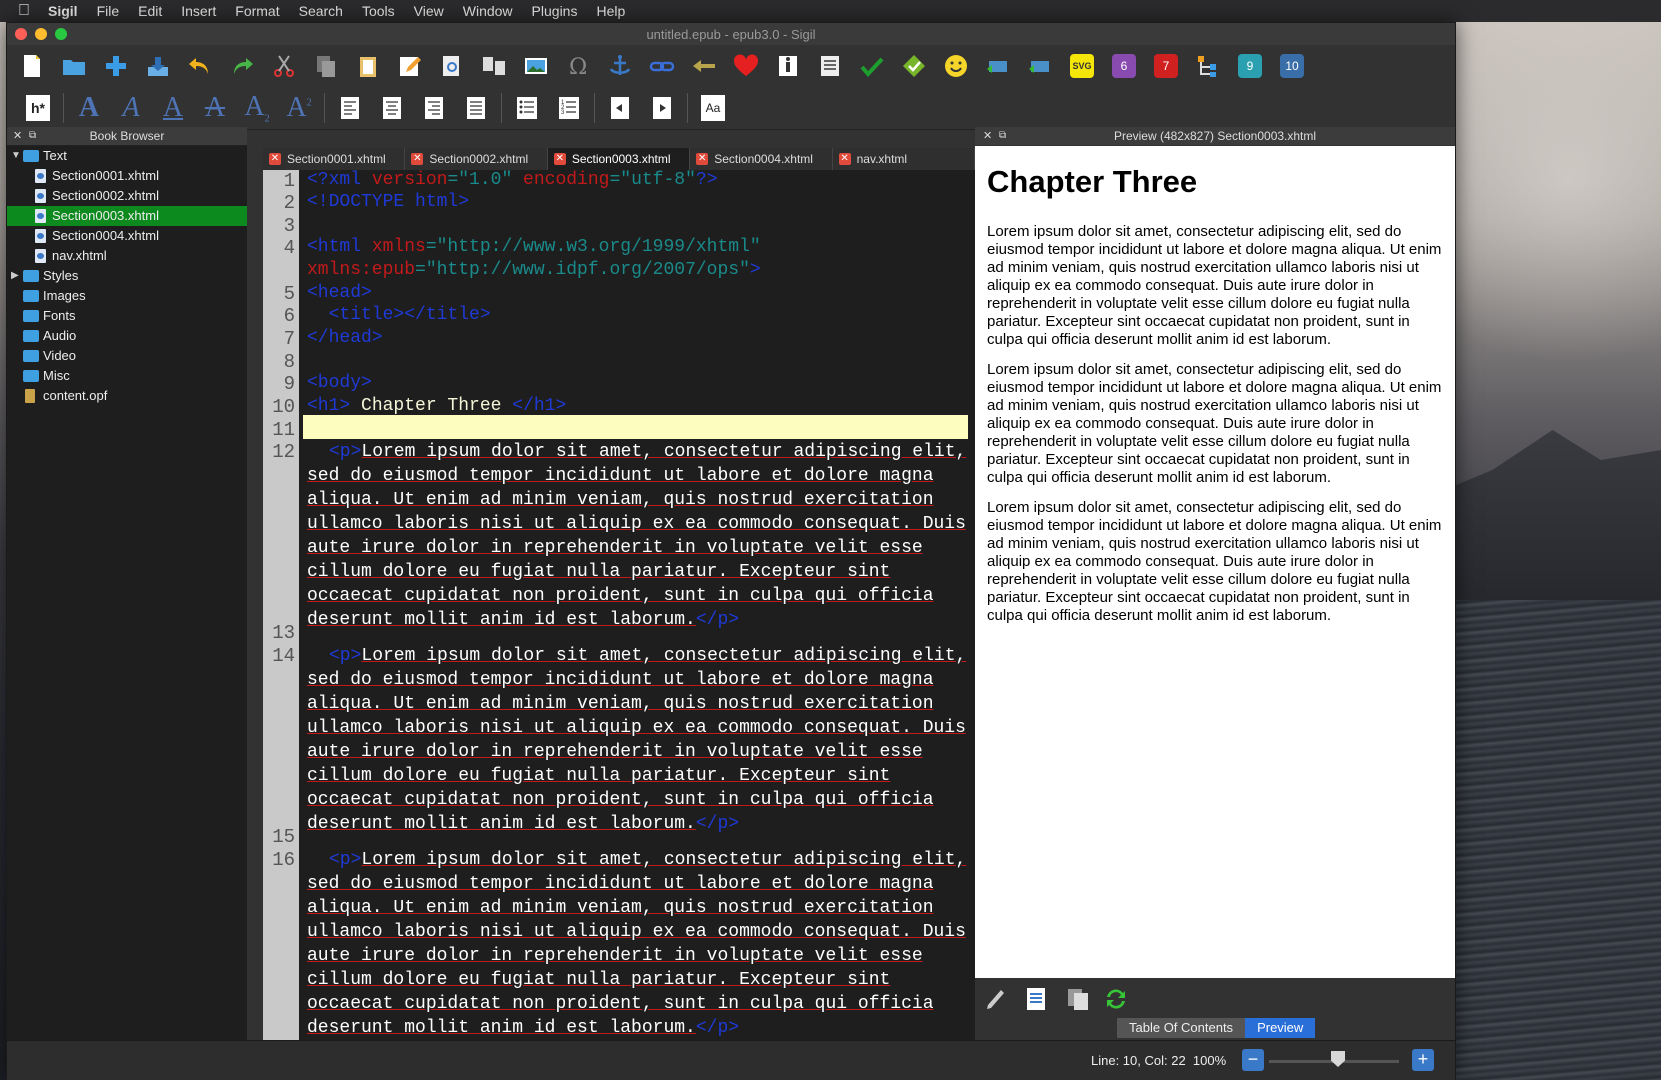  I want to click on align-center-button, so click(392, 108).